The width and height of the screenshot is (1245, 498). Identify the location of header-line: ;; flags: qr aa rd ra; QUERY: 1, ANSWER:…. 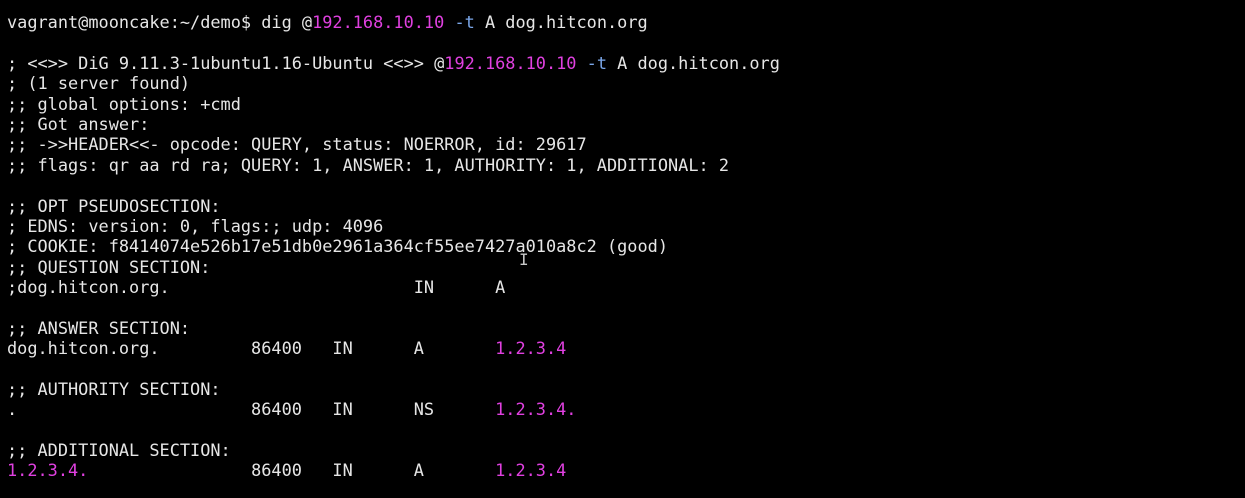
(368, 165).